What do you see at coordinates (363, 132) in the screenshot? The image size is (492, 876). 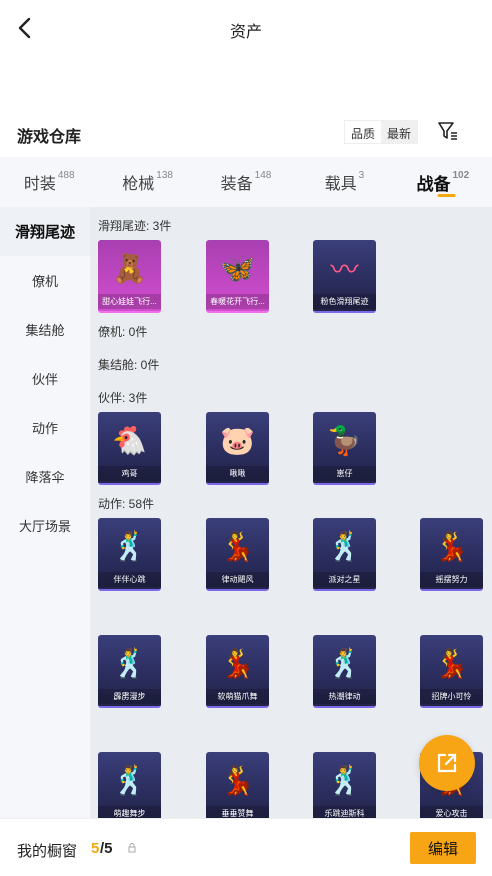 I see `sort-quality: 品质` at bounding box center [363, 132].